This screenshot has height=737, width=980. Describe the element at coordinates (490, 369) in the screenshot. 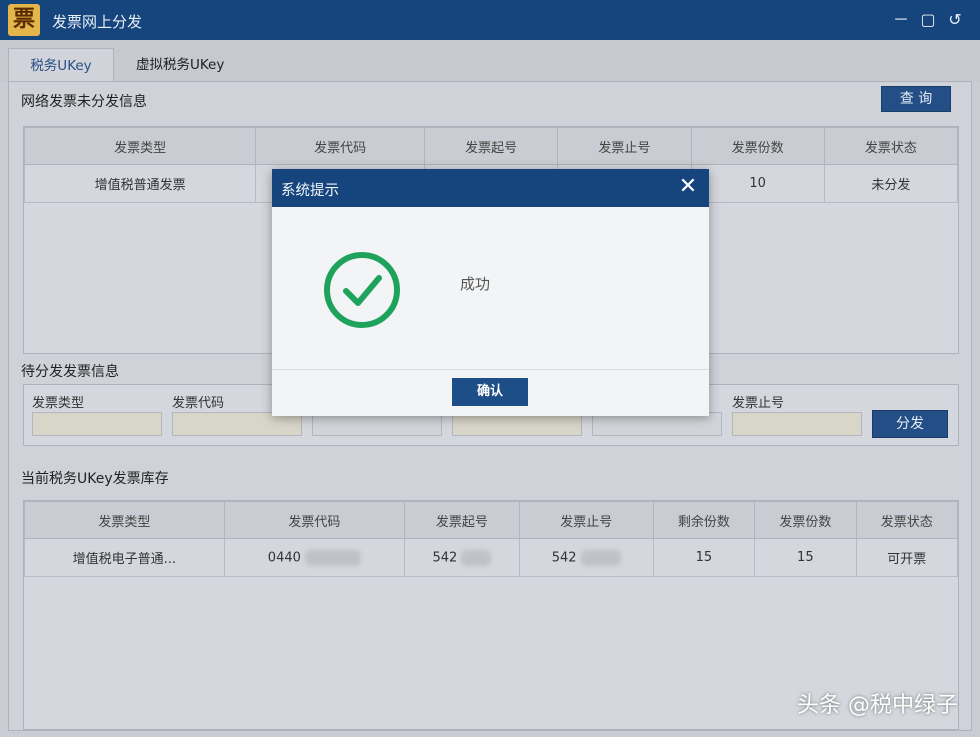

I see `dialog-divider` at that location.